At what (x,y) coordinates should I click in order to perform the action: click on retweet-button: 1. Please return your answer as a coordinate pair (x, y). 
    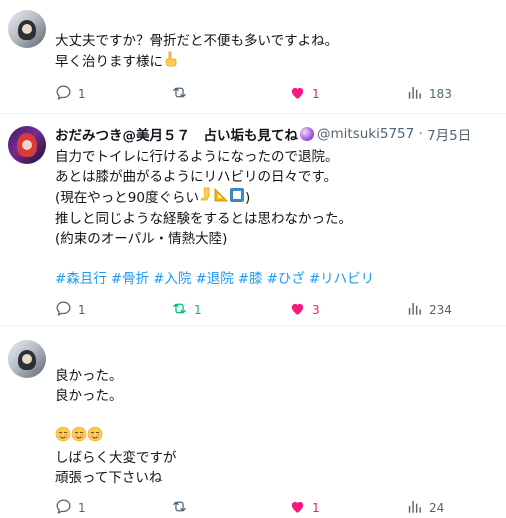
    Looking at the image, I should click on (186, 310).